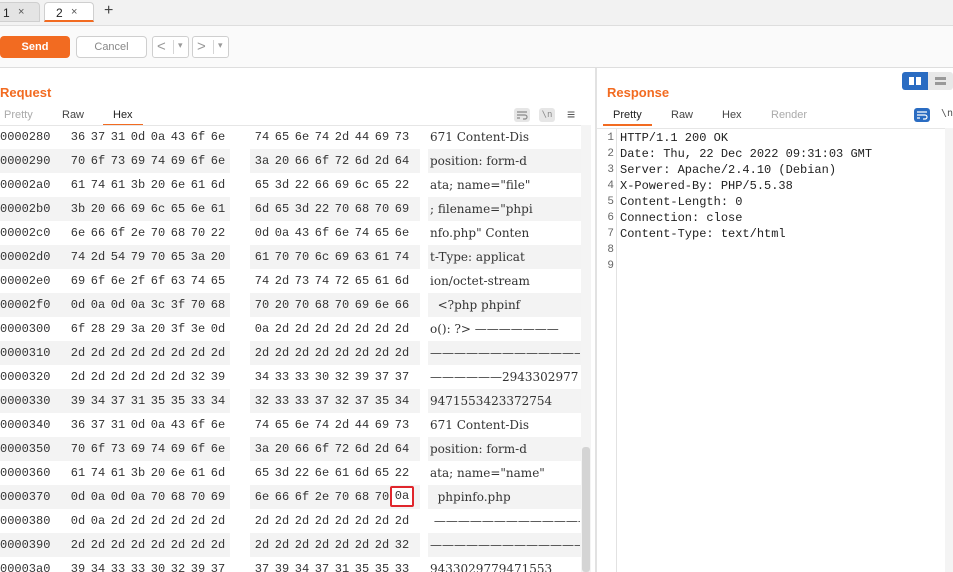  I want to click on hex-byte: 22, so click(322, 209).